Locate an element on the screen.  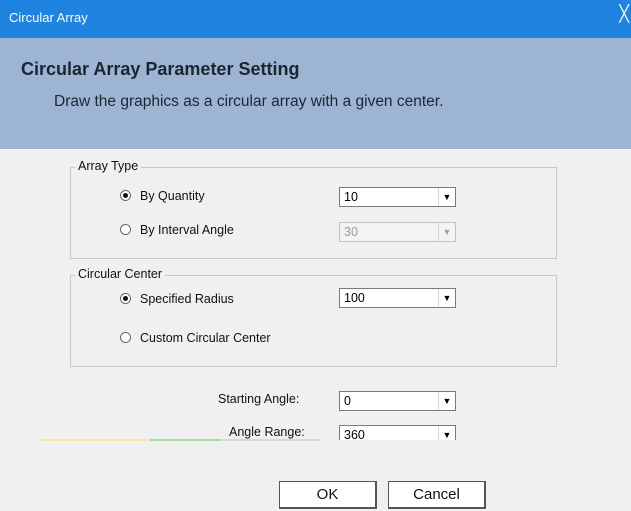
specified-radius-label: Specified Radius is located at coordinates (187, 299).